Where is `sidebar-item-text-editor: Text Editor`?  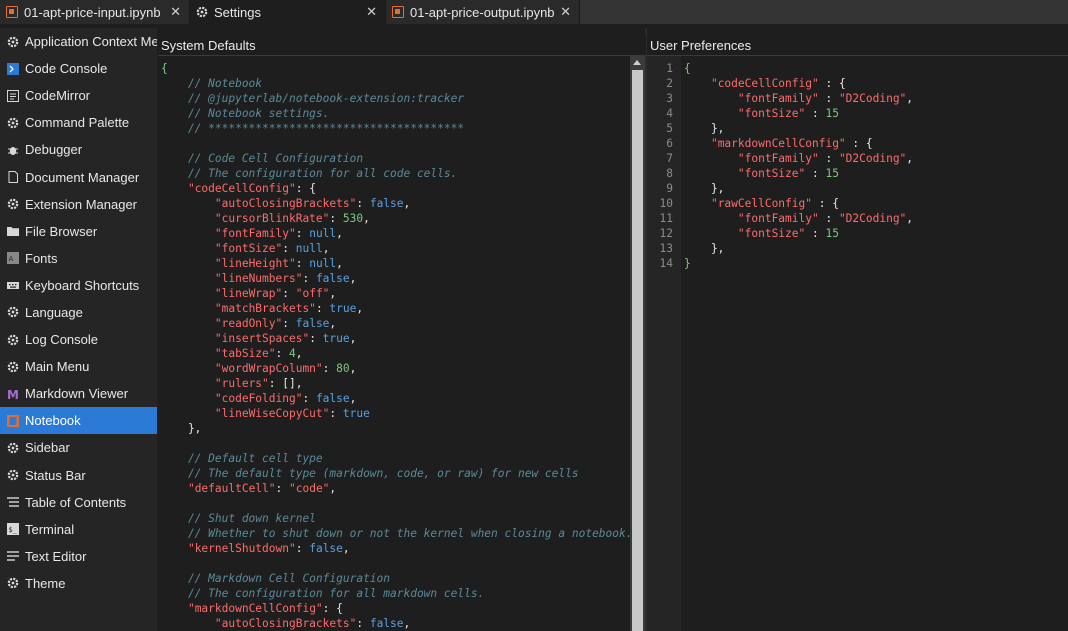
sidebar-item-text-editor: Text Editor is located at coordinates (78, 556).